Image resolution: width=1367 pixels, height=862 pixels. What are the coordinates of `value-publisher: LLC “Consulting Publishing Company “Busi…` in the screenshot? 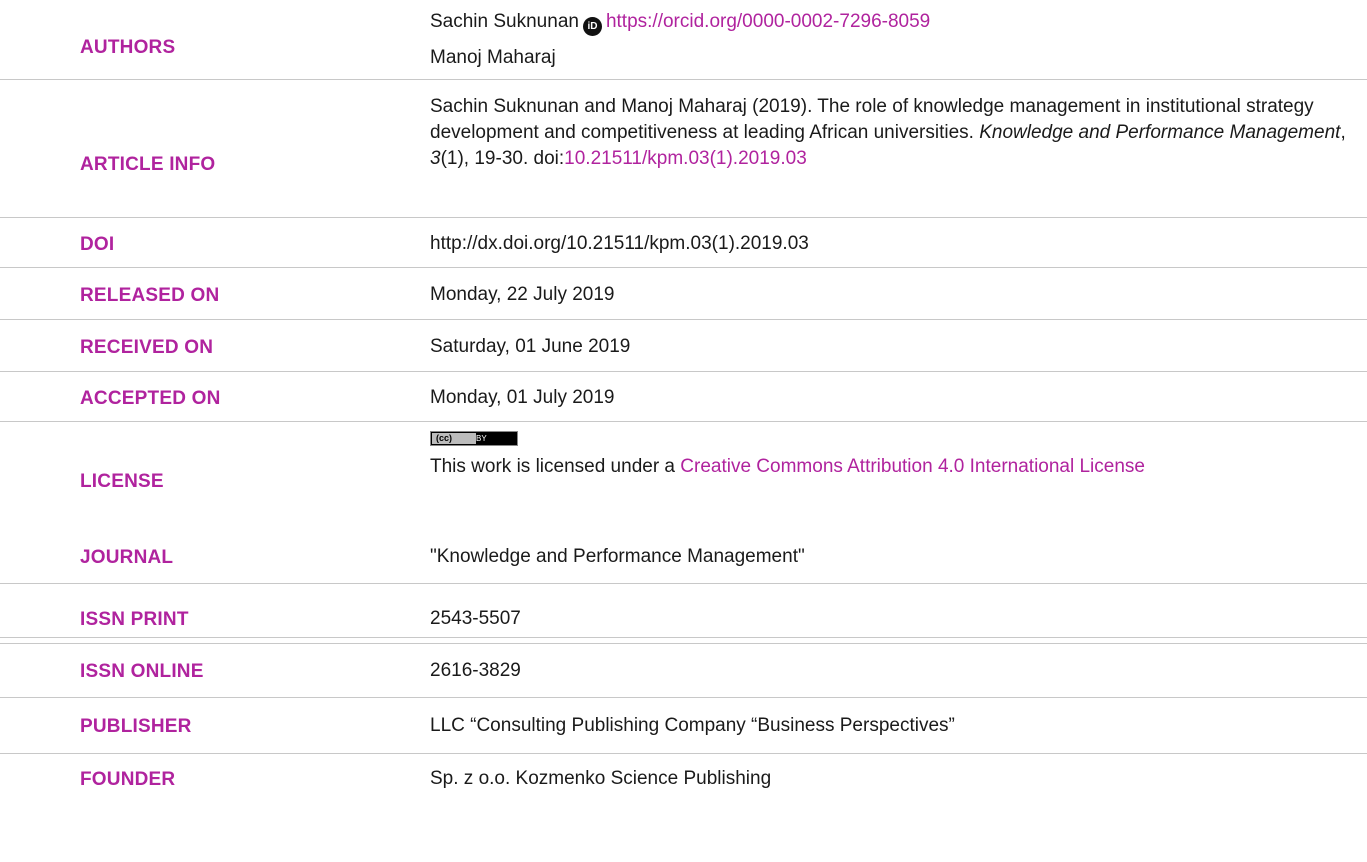 It's located at (692, 725).